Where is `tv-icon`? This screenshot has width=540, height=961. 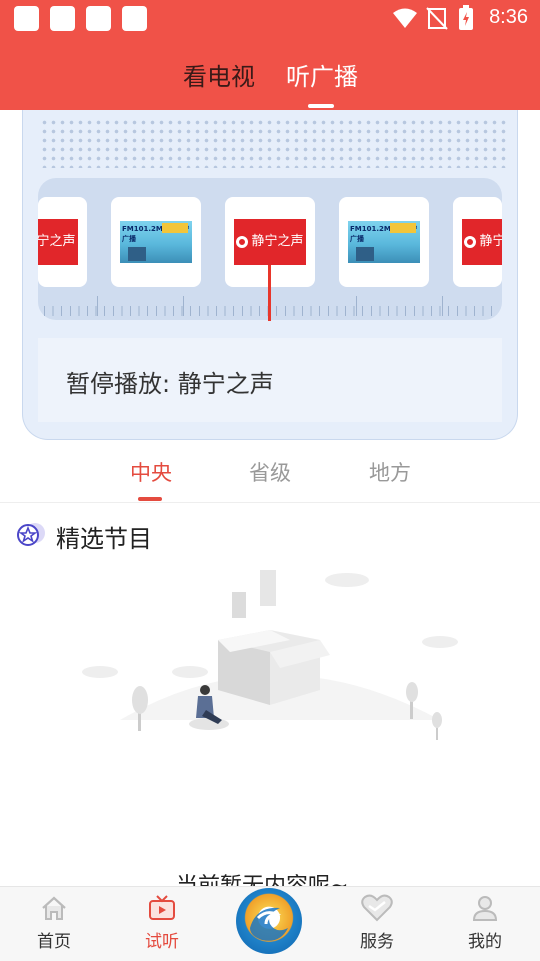
tv-icon is located at coordinates (162, 907).